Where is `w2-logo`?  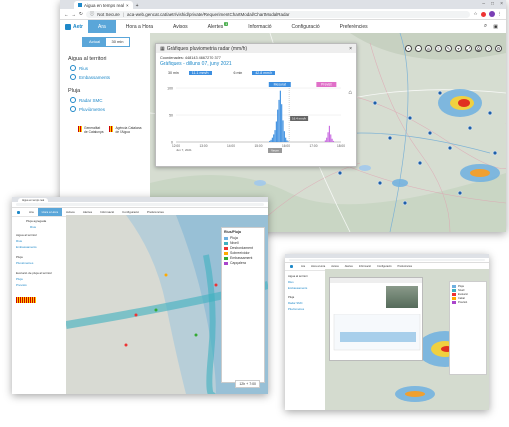 w2-logo is located at coordinates (18, 212).